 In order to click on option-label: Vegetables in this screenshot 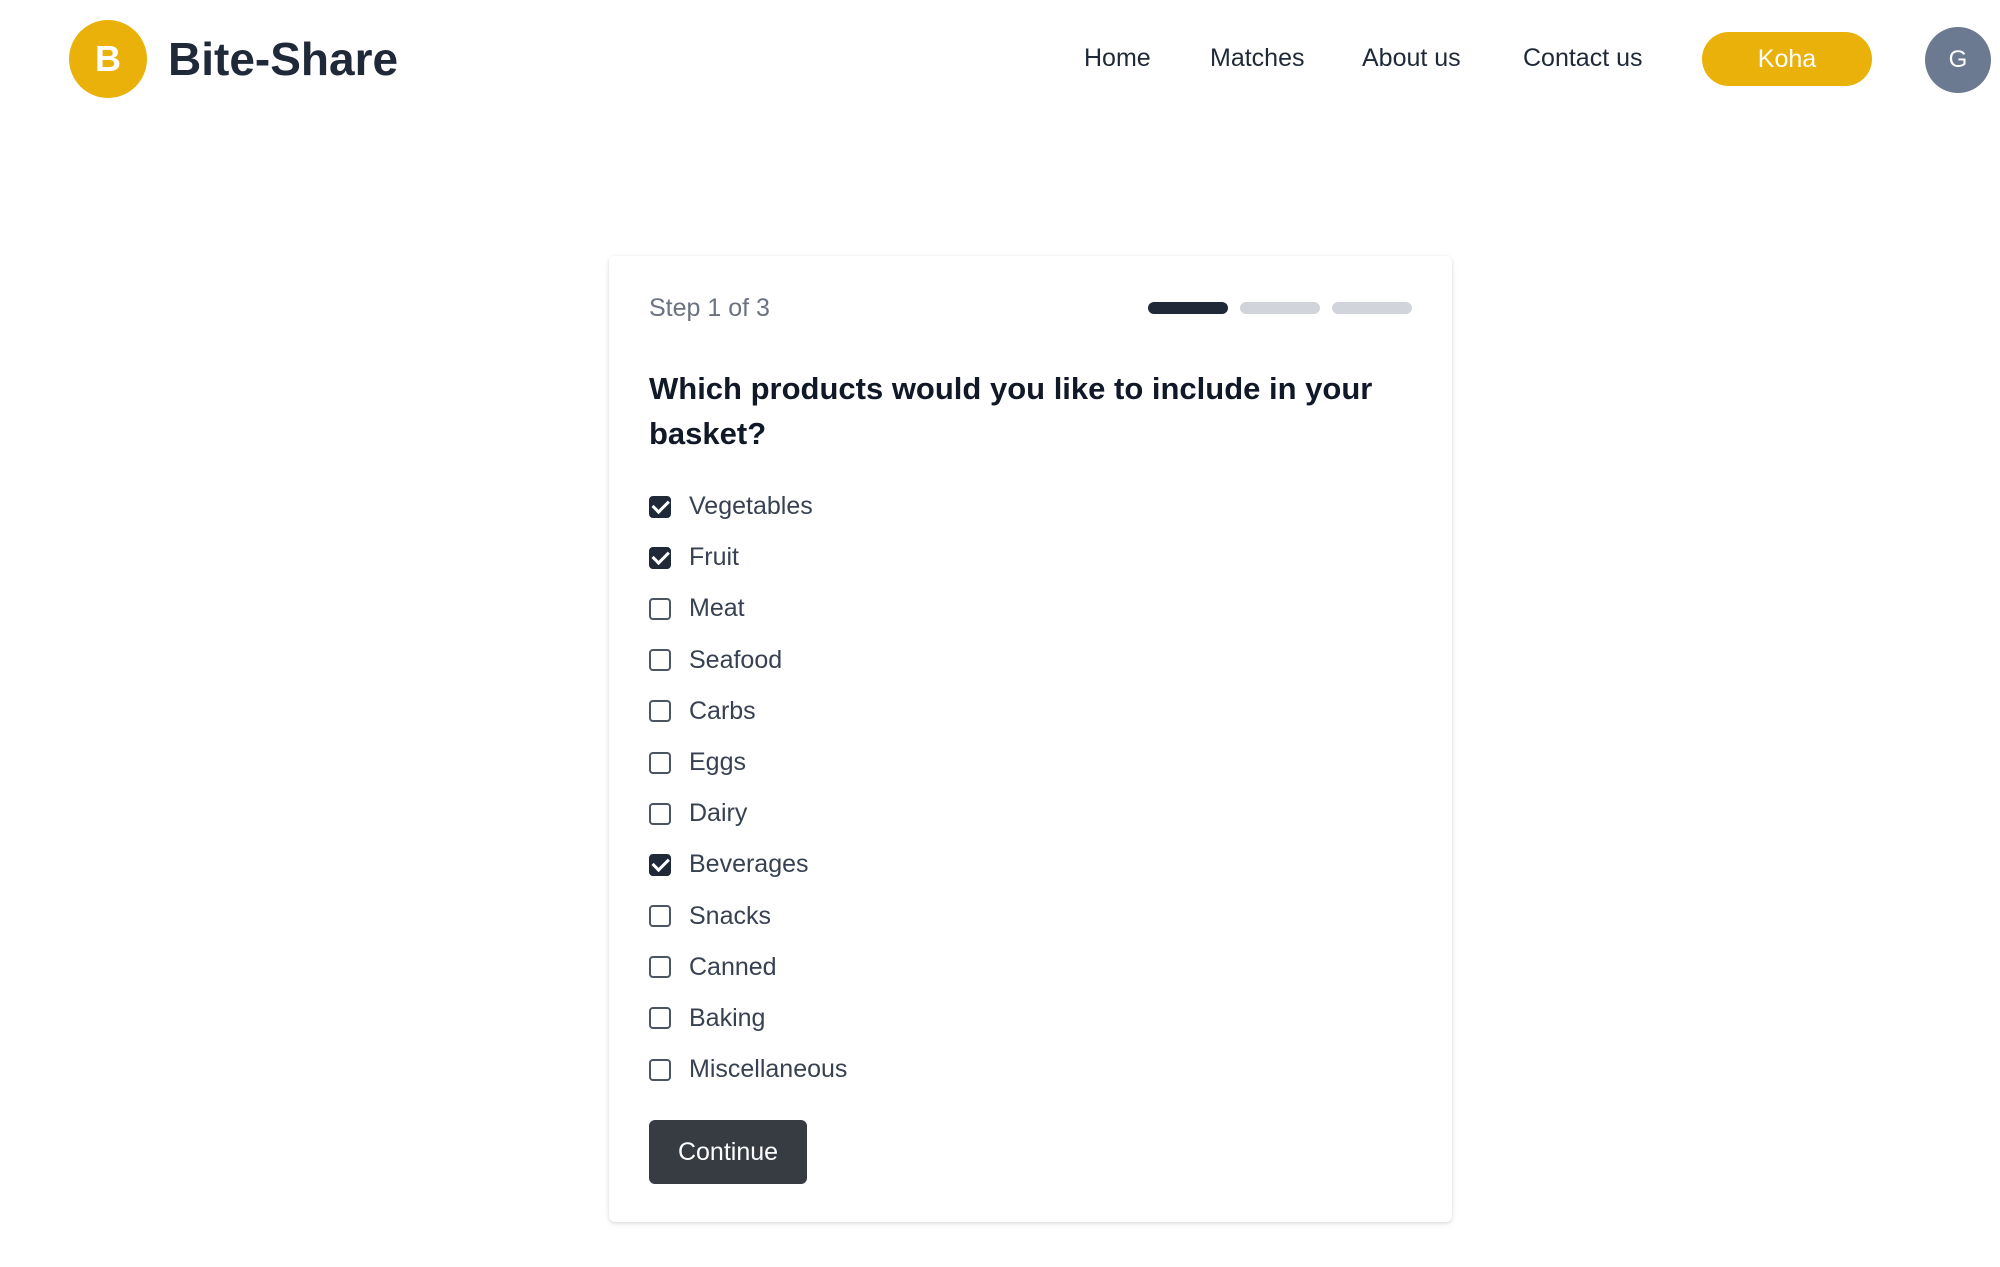, I will do `click(751, 506)`.